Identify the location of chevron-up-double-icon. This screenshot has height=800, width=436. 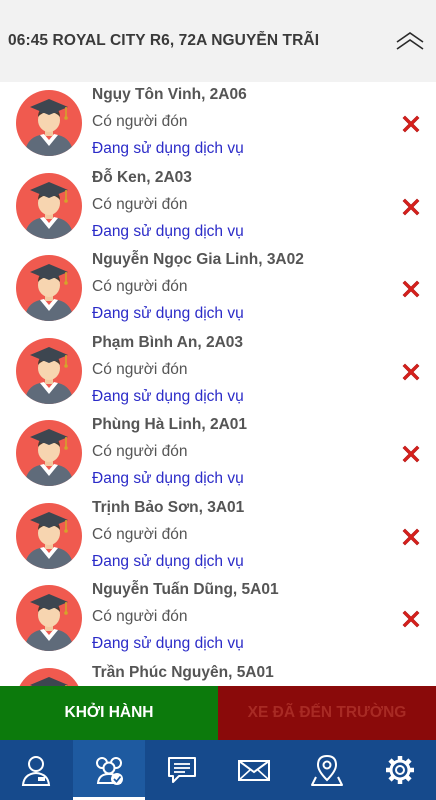
(410, 41).